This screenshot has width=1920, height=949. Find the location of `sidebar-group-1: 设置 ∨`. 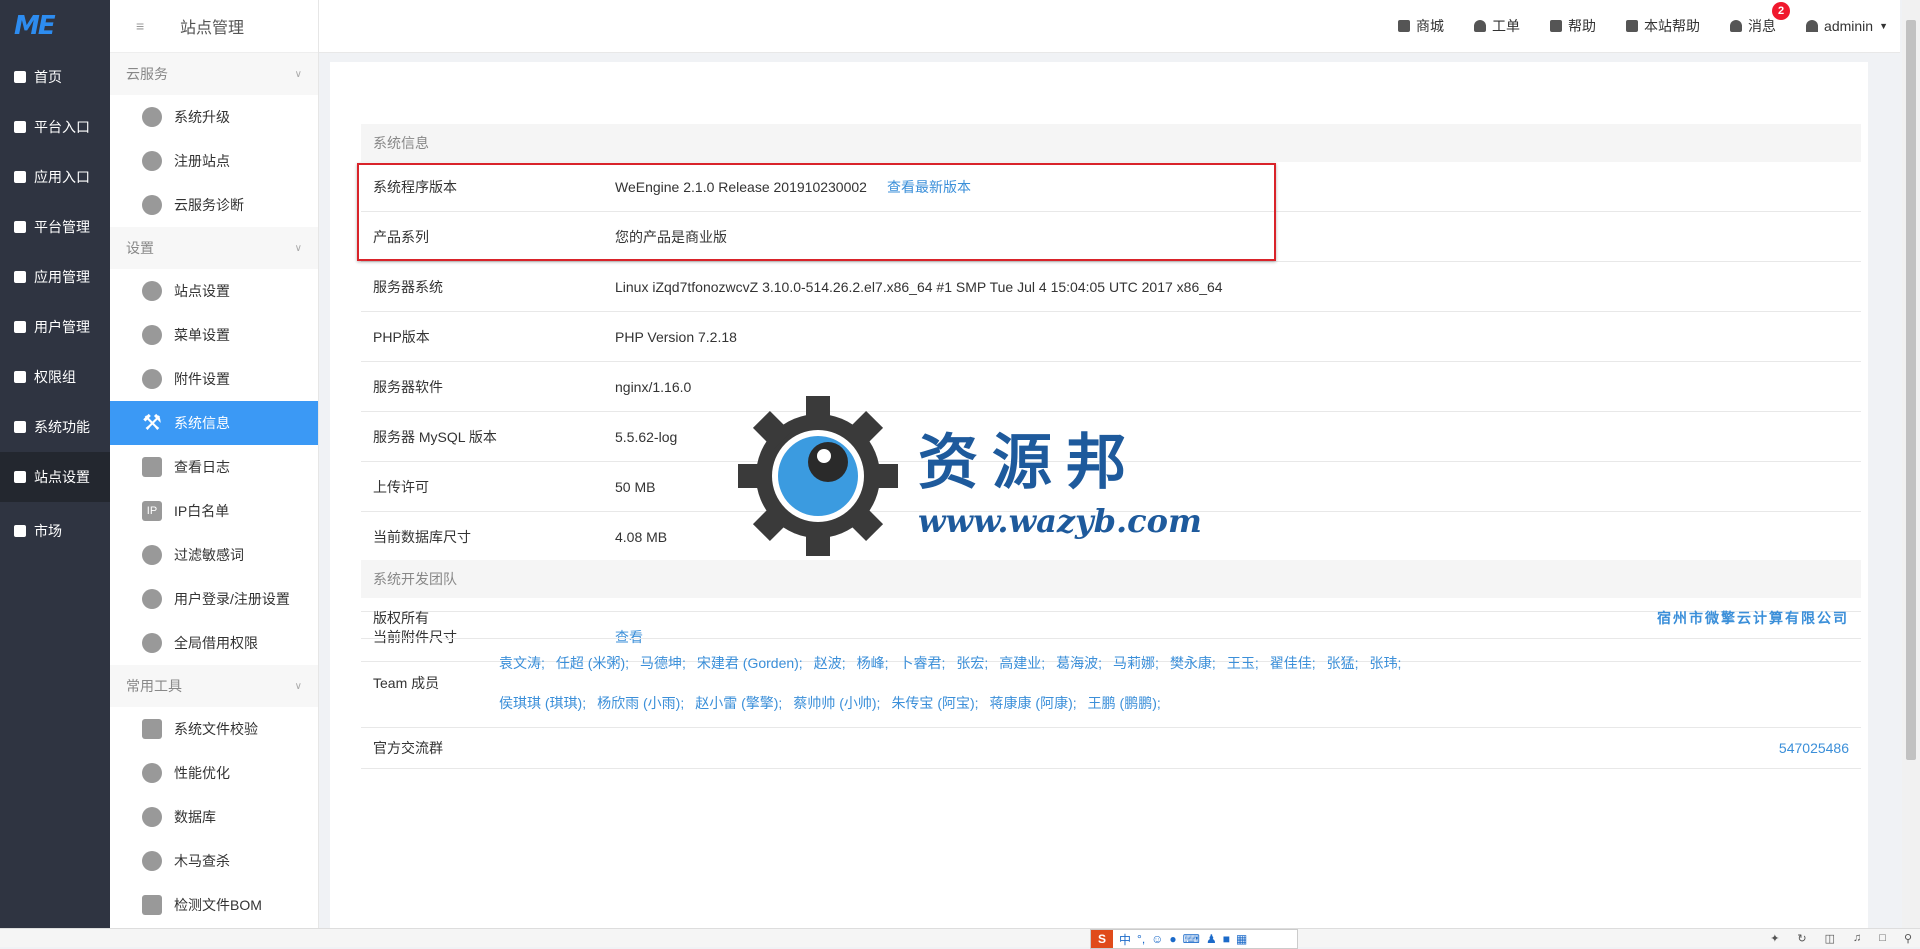

sidebar-group-1: 设置 ∨ is located at coordinates (214, 248).